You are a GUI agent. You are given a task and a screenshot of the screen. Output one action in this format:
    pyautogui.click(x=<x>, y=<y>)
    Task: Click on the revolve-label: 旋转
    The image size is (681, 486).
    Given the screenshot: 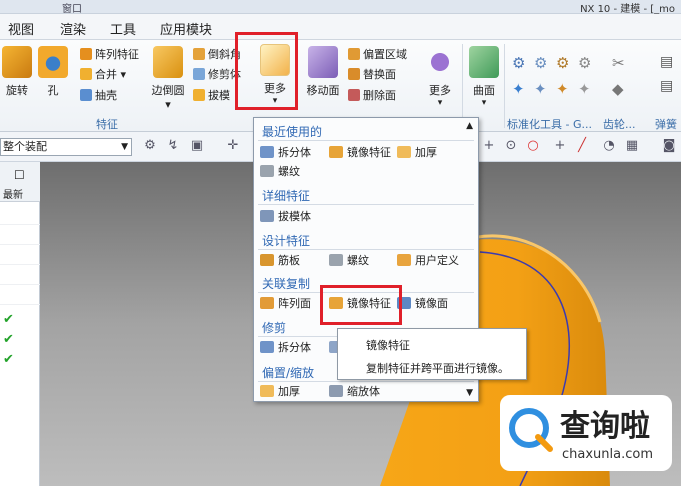 What is the action you would take?
    pyautogui.click(x=17, y=90)
    